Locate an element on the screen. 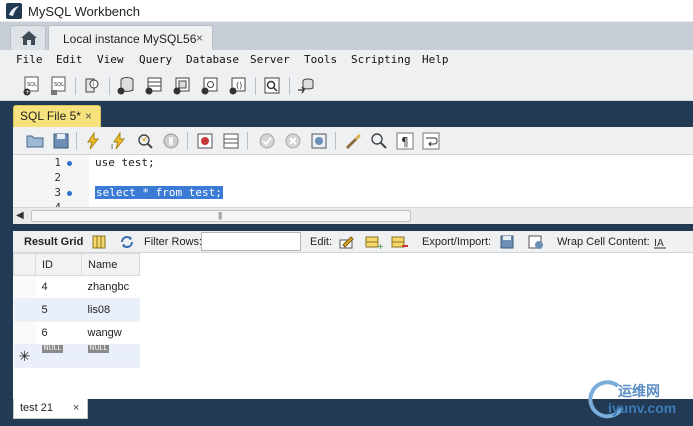  create-function-icon: () is located at coordinates (238, 86).